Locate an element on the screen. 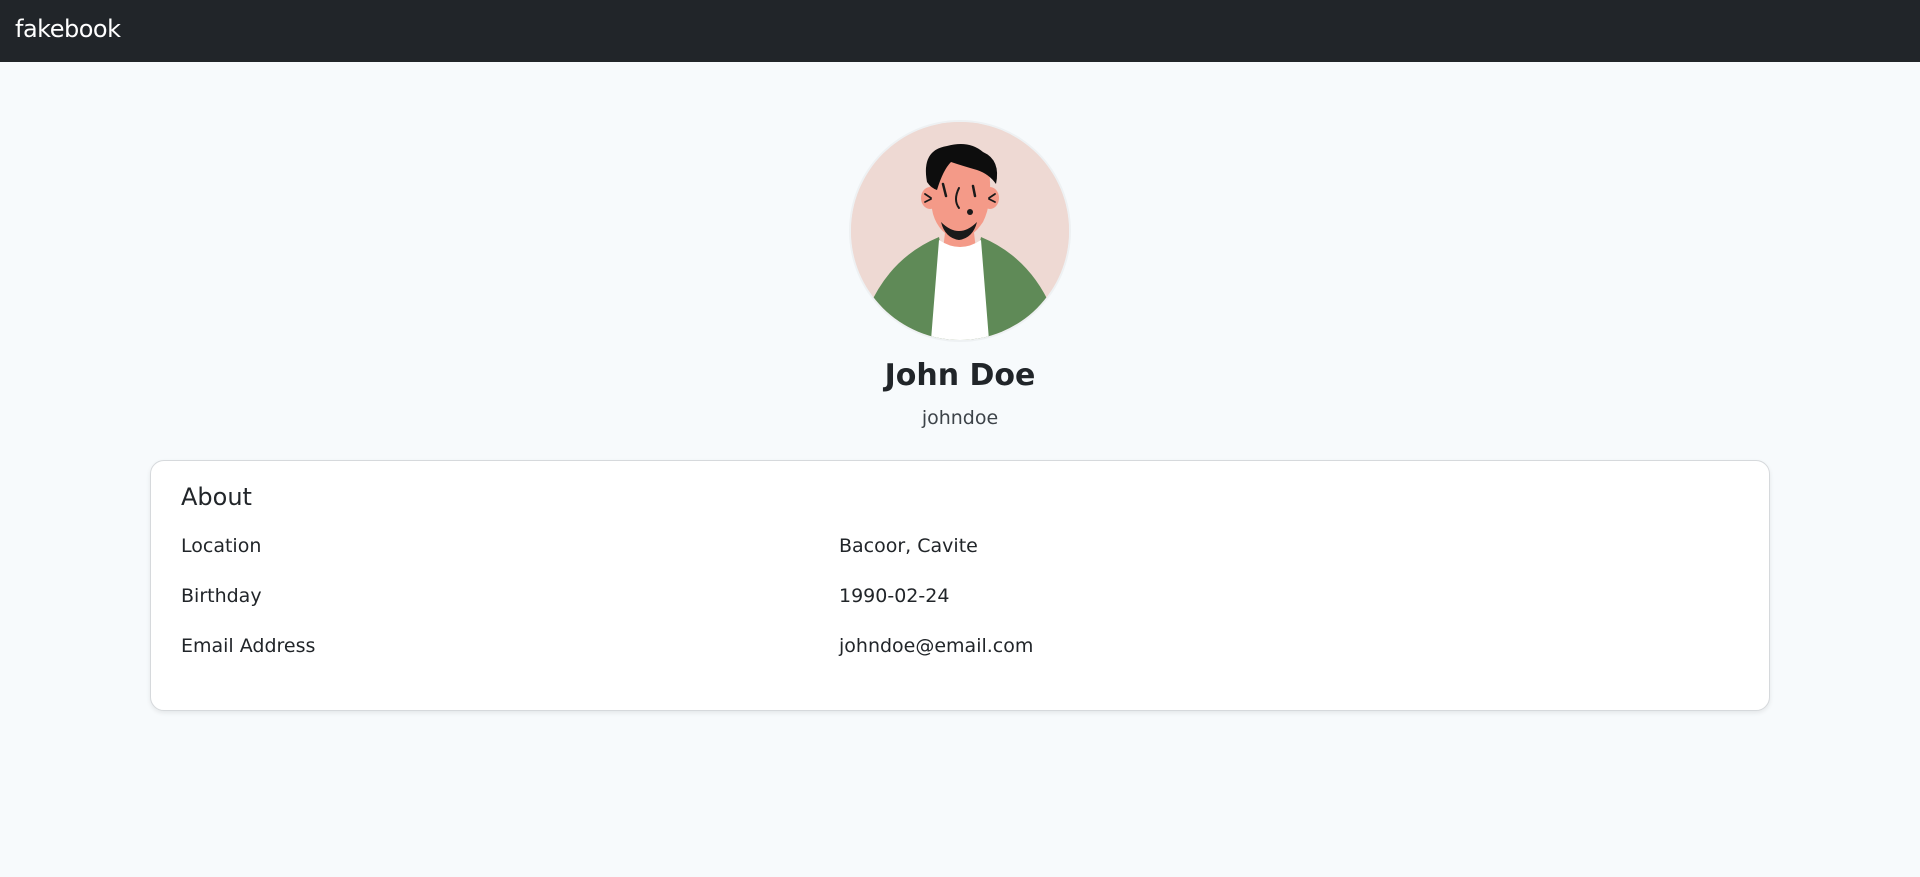  avatar-illustration is located at coordinates (960, 231).